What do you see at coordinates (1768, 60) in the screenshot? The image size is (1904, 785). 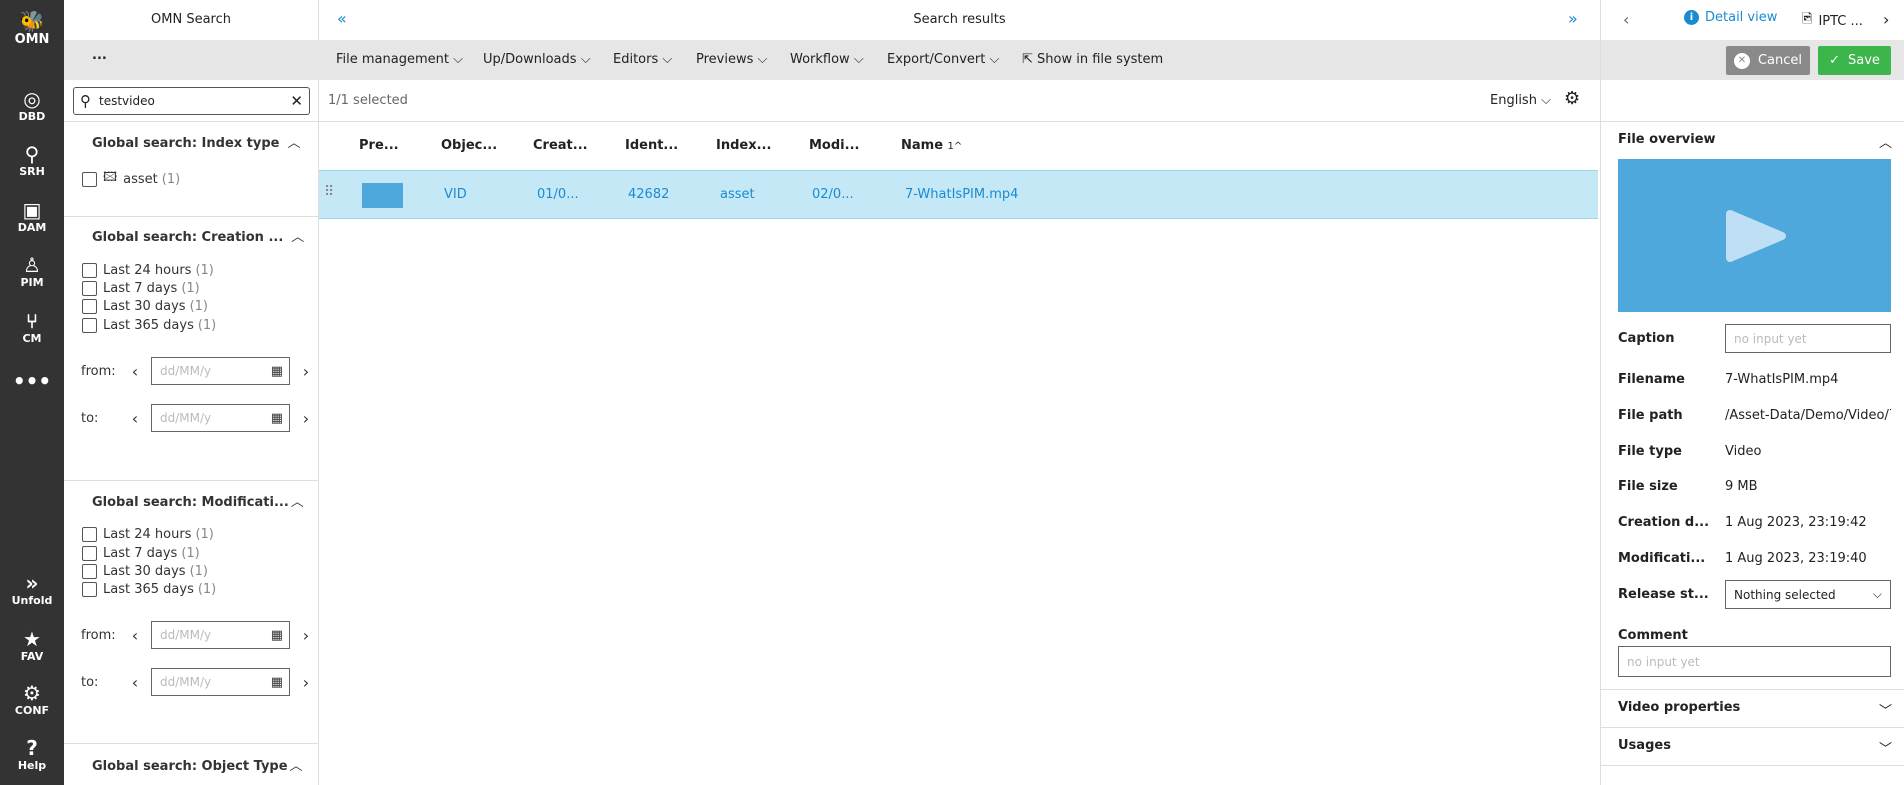 I see `cancel-button: ✕ Cancel` at bounding box center [1768, 60].